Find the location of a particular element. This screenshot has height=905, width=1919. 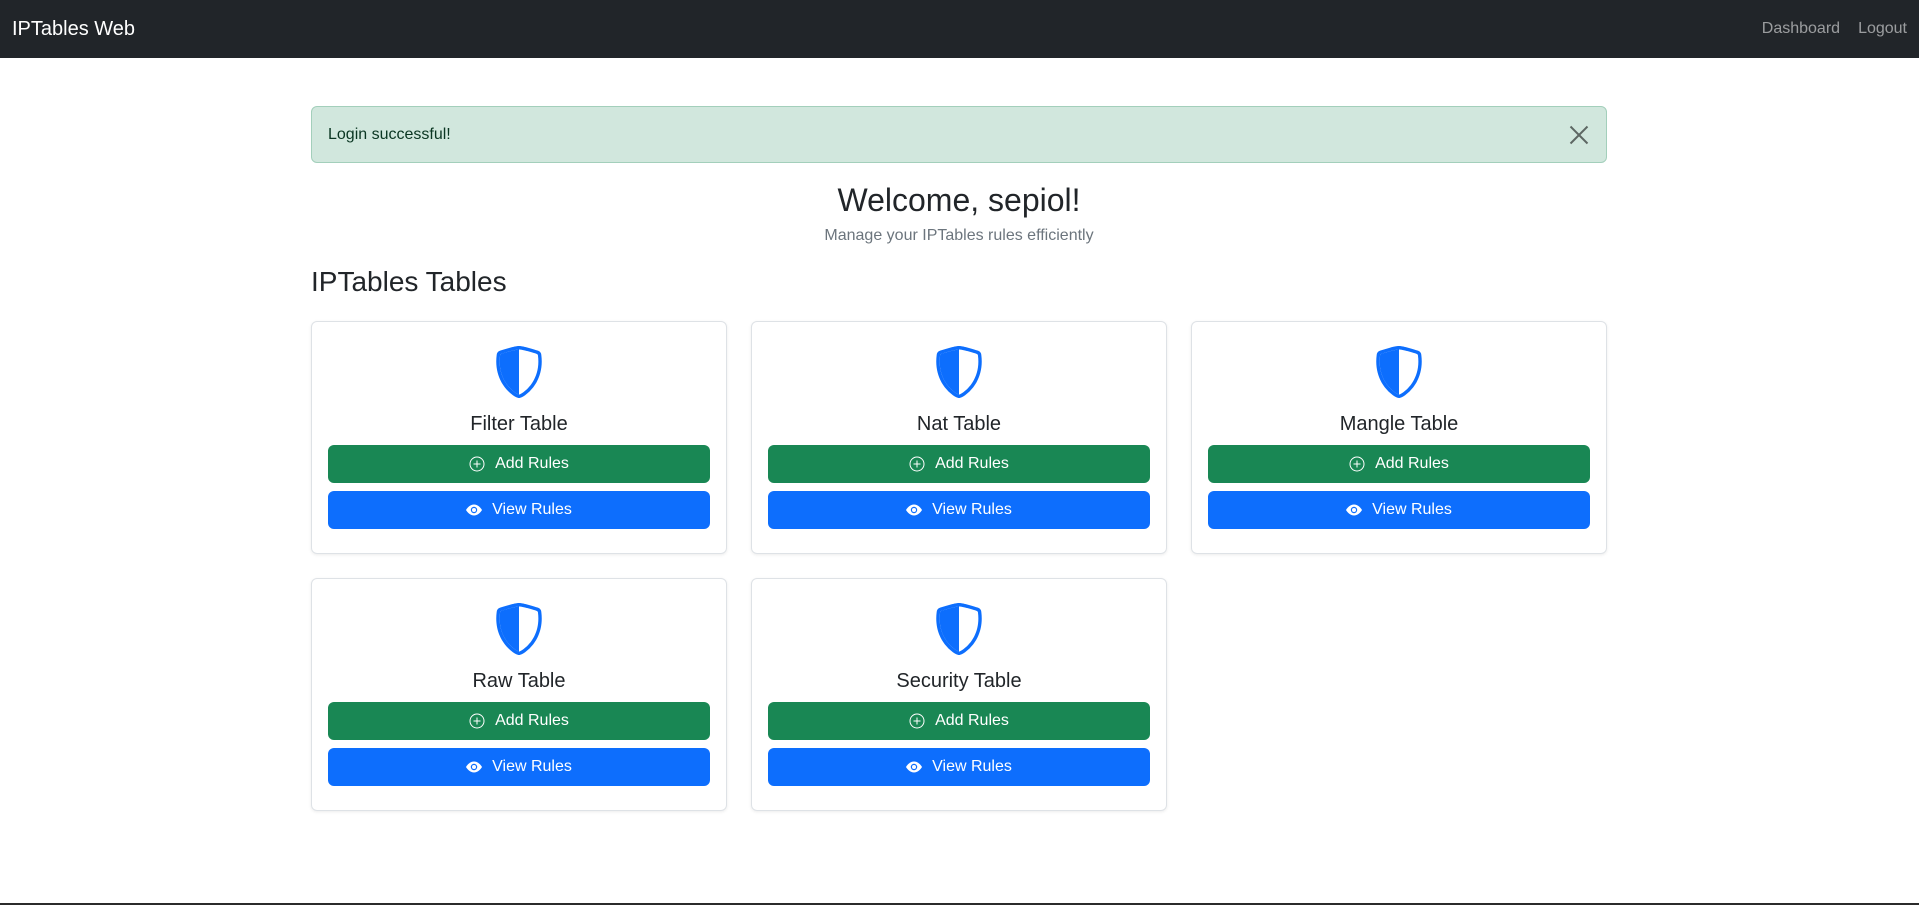

brand-link: IPTables Web is located at coordinates (73, 29).